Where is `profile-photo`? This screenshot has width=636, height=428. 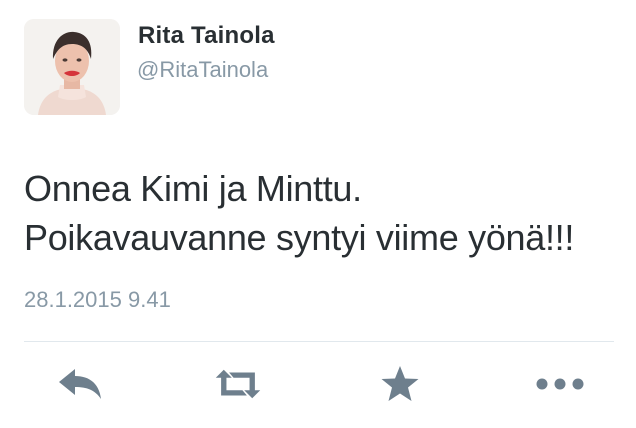
profile-photo is located at coordinates (72, 67).